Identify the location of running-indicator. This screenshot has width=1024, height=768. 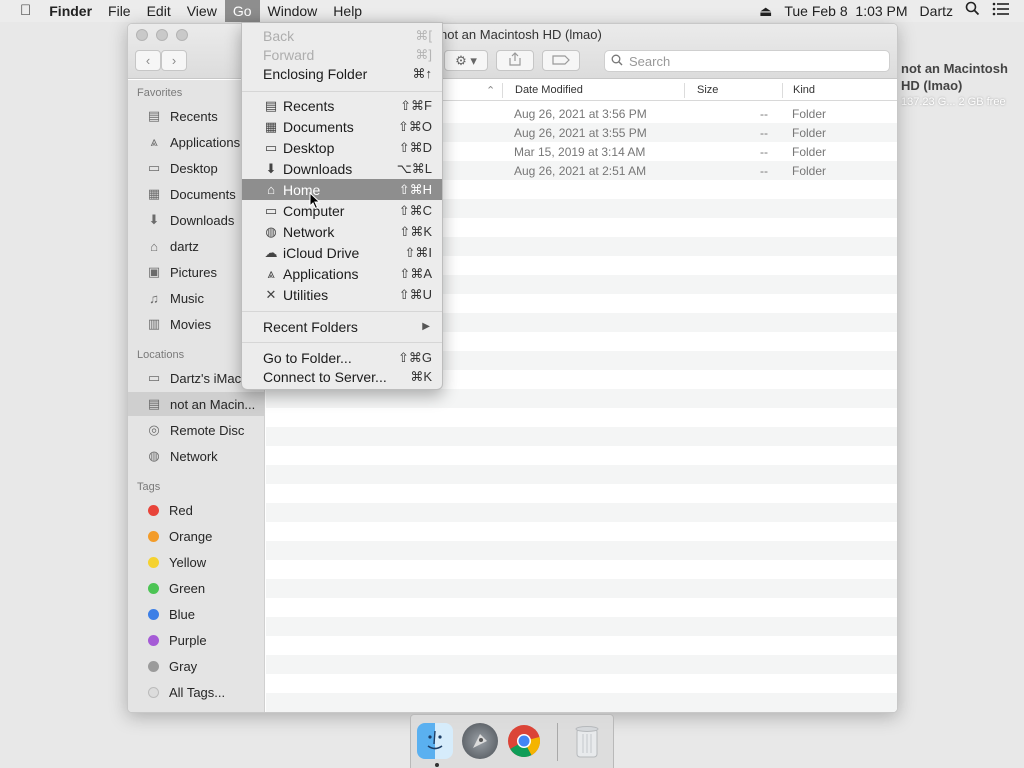
(437, 765).